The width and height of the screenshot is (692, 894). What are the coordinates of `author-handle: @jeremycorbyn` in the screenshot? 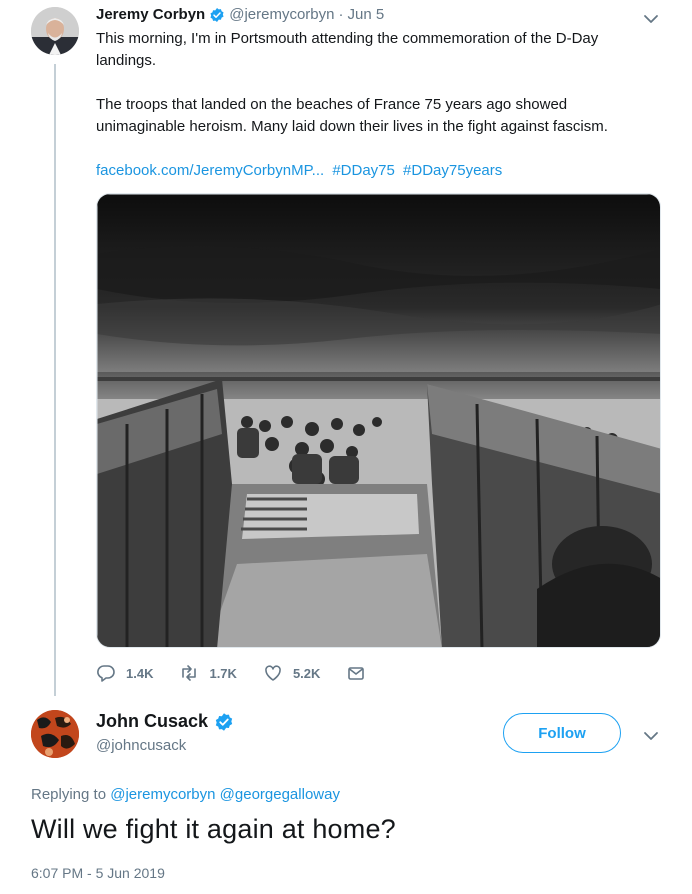 It's located at (281, 14).